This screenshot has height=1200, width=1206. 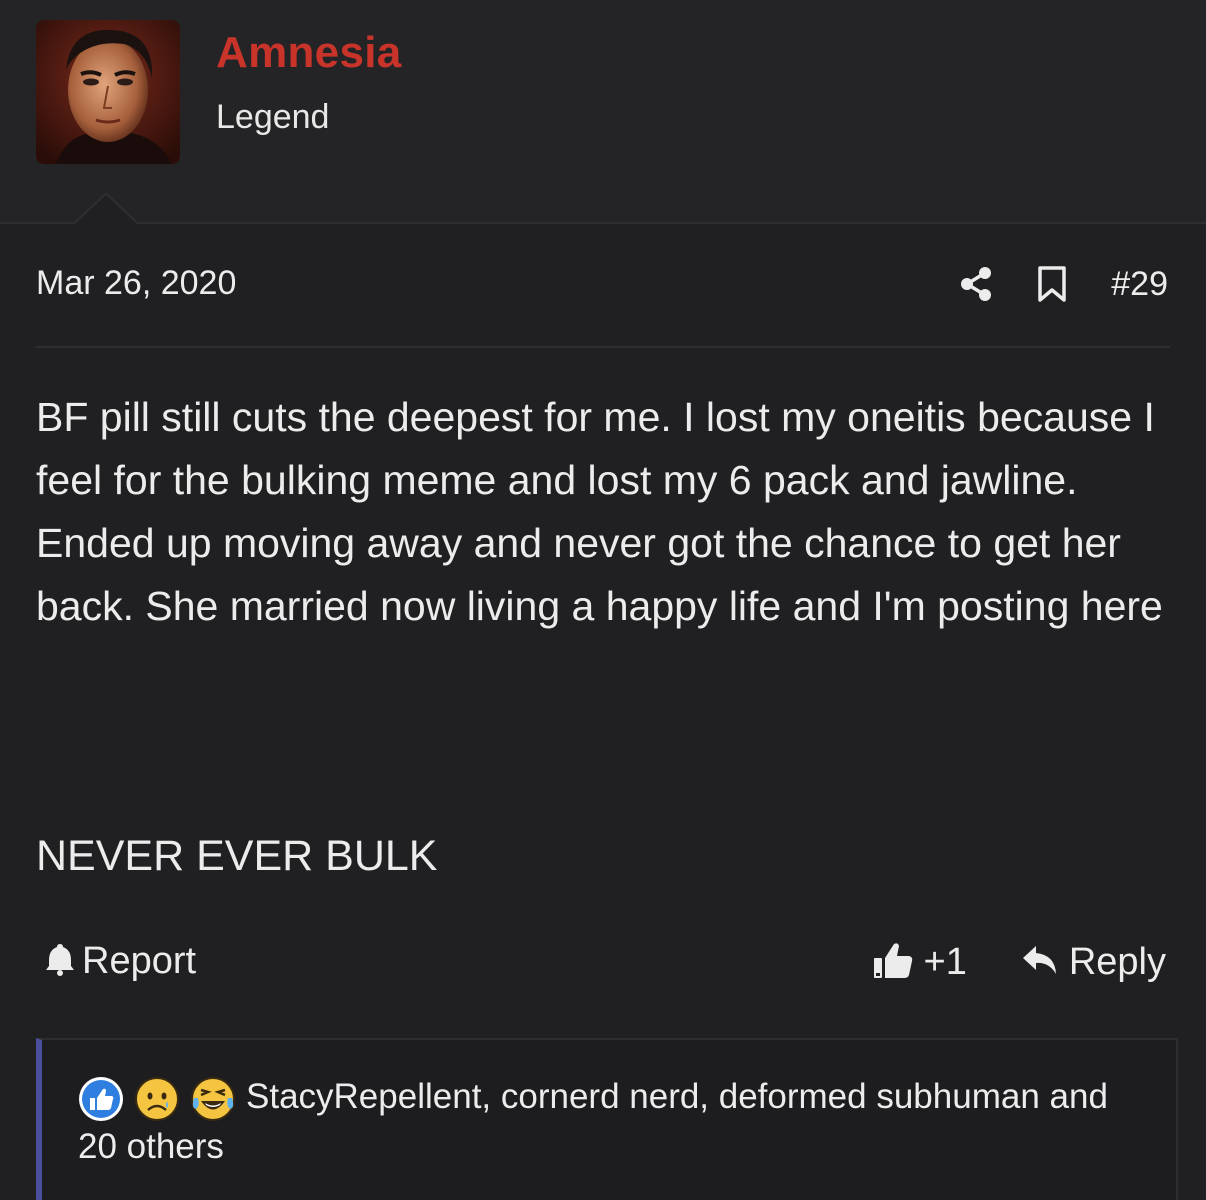 I want to click on share-icon, so click(x=976, y=284).